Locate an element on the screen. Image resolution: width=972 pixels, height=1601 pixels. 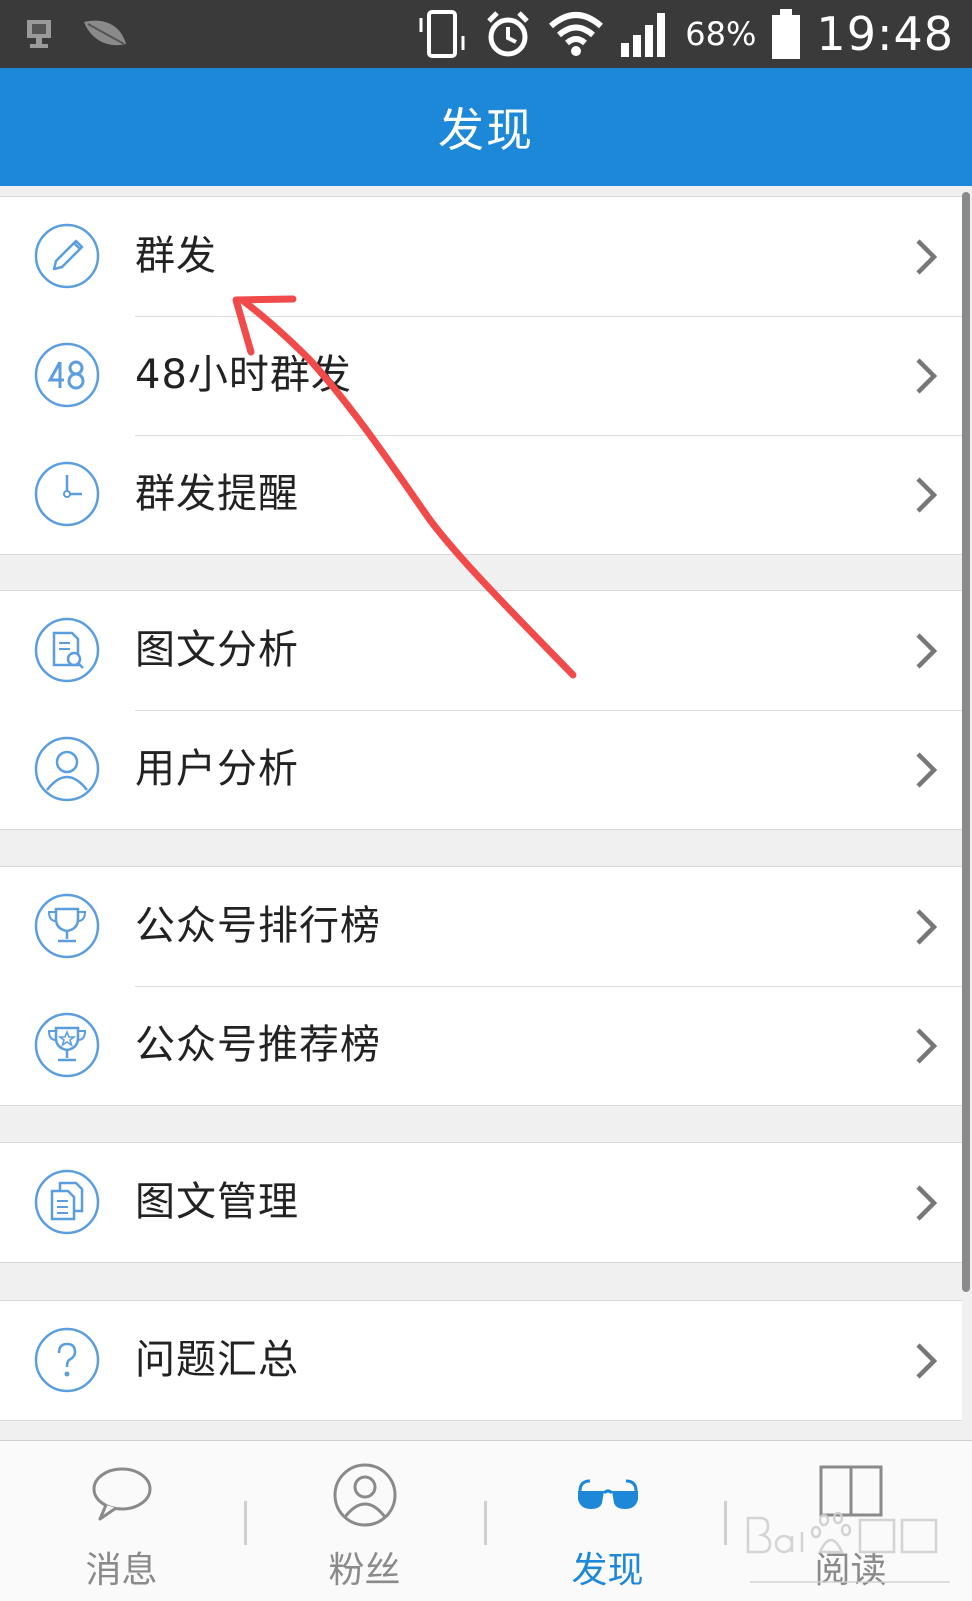
signal-icon is located at coordinates (643, 35).